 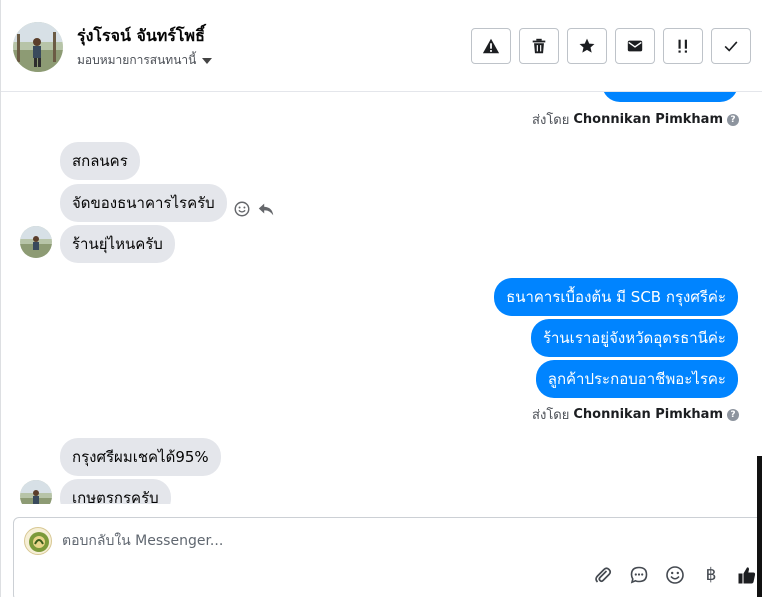 What do you see at coordinates (759, 526) in the screenshot?
I see `scrollbar-thumb` at bounding box center [759, 526].